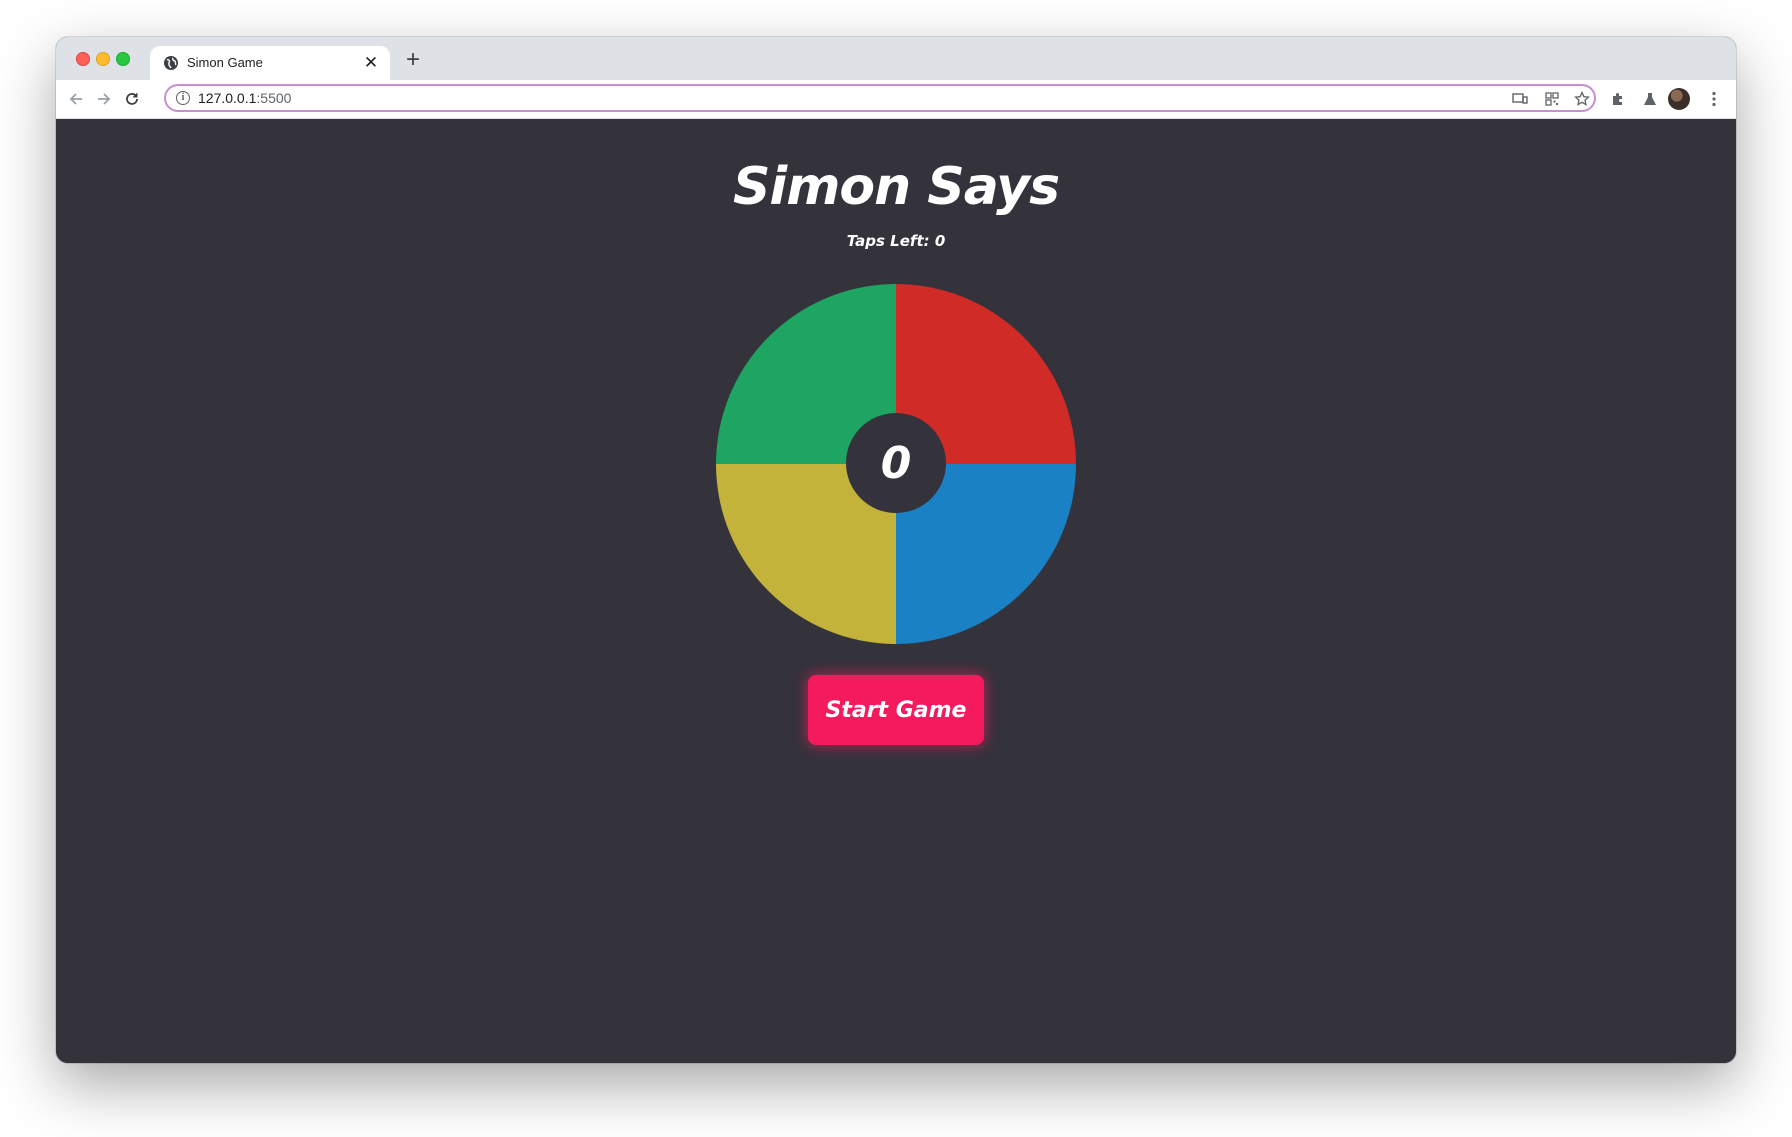  Describe the element at coordinates (227, 98) in the screenshot. I see `url-host: 127.0.0.1` at that location.